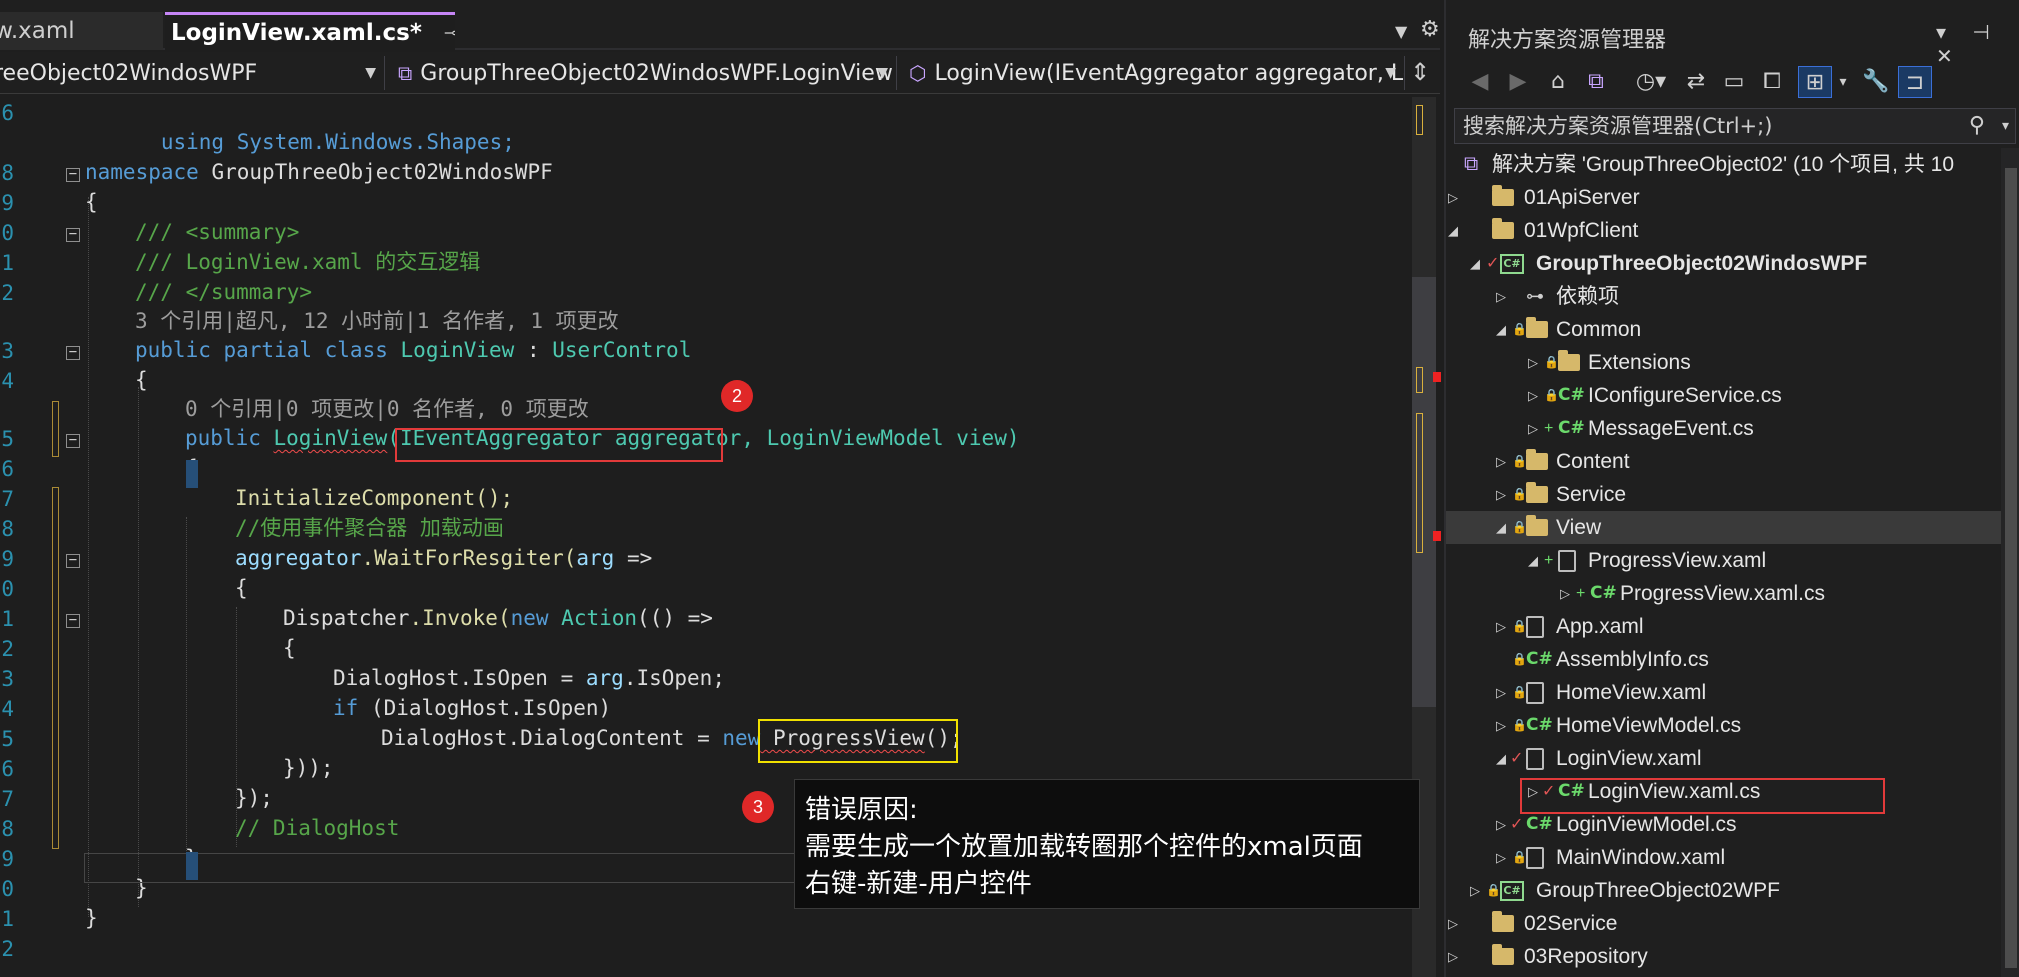 Image resolution: width=2019 pixels, height=977 pixels. What do you see at coordinates (1723, 428) in the screenshot?
I see `tree-item-file: ▷ + C# MessageEvent.cs` at bounding box center [1723, 428].